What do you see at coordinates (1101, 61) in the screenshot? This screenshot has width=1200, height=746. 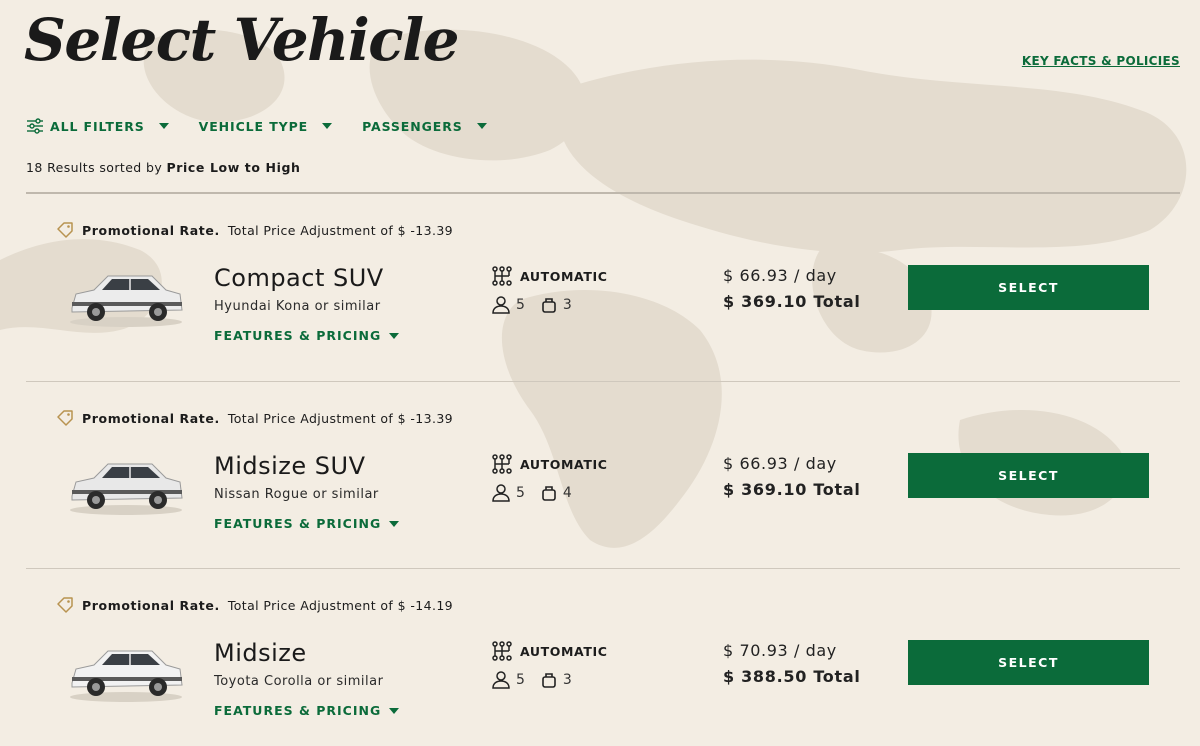 I see `key-facts-link: KEY FACTS & POLICIES` at bounding box center [1101, 61].